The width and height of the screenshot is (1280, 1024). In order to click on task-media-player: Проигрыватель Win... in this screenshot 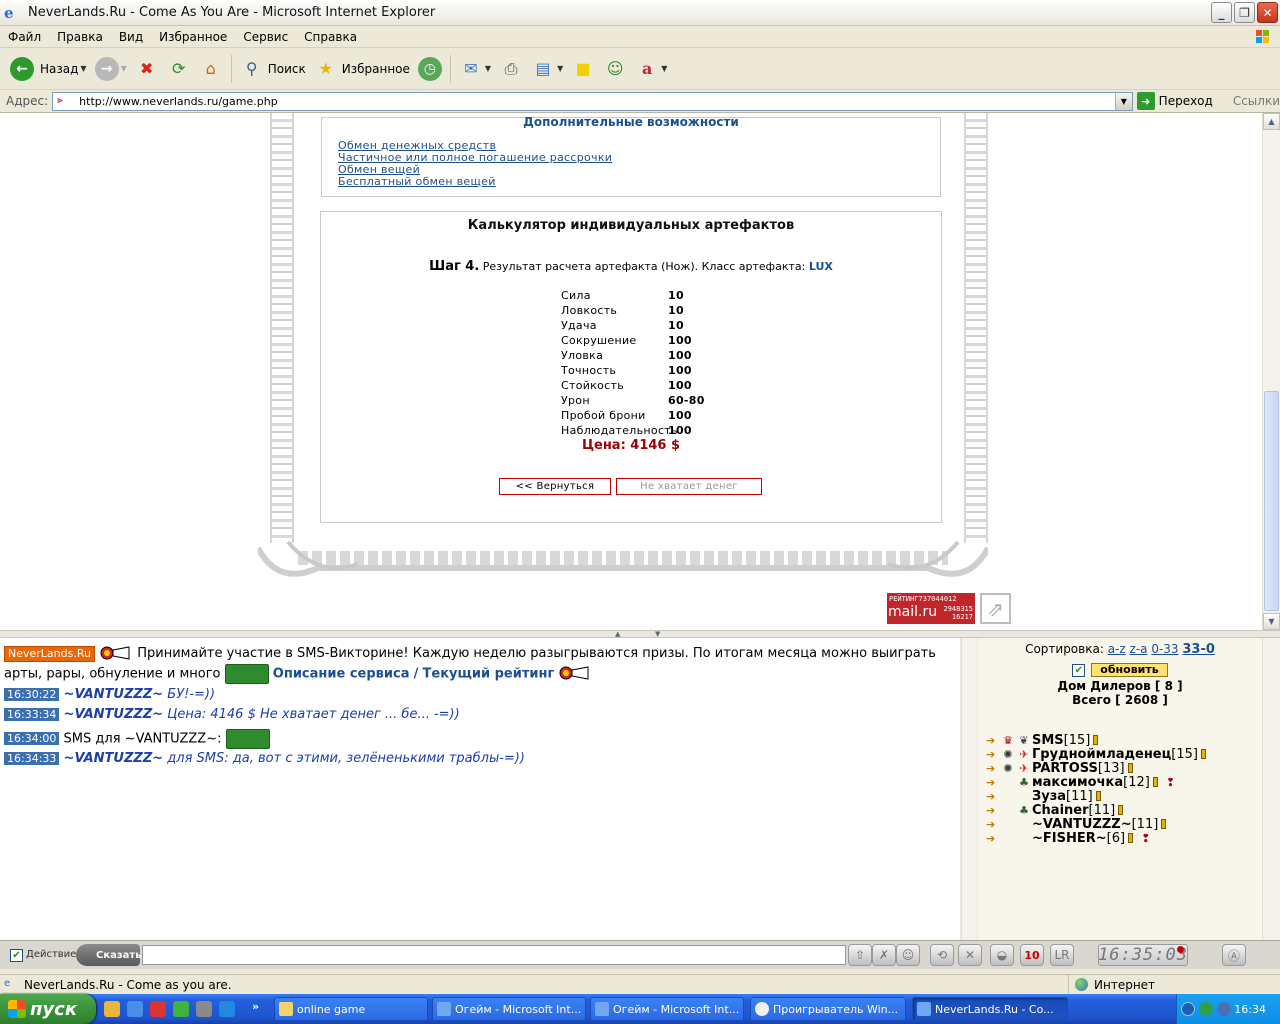, I will do `click(828, 1009)`.